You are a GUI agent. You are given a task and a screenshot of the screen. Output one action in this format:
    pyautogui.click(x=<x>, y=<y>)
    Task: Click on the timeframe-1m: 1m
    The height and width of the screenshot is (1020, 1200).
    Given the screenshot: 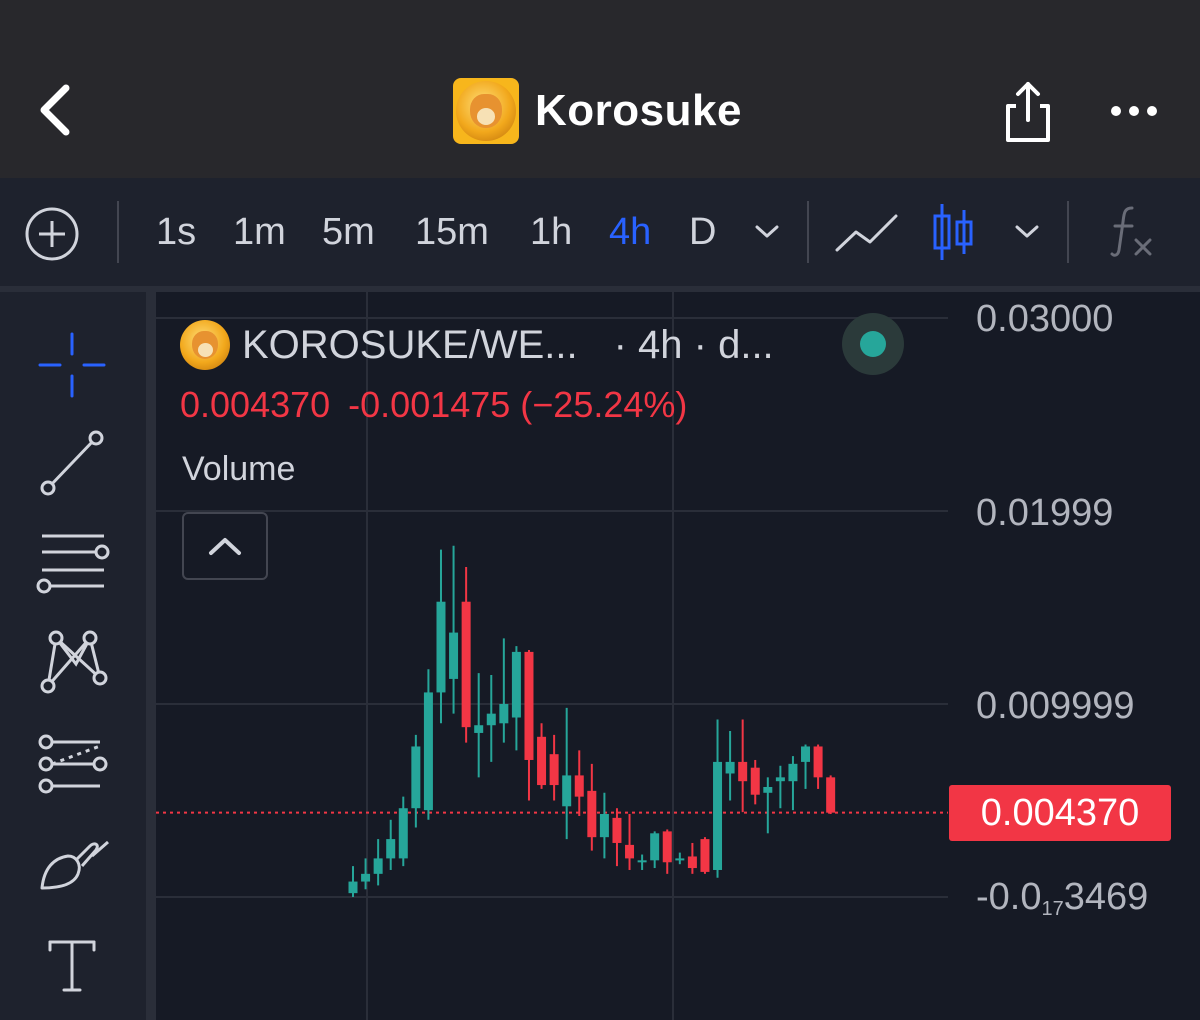 What is the action you would take?
    pyautogui.click(x=259, y=232)
    